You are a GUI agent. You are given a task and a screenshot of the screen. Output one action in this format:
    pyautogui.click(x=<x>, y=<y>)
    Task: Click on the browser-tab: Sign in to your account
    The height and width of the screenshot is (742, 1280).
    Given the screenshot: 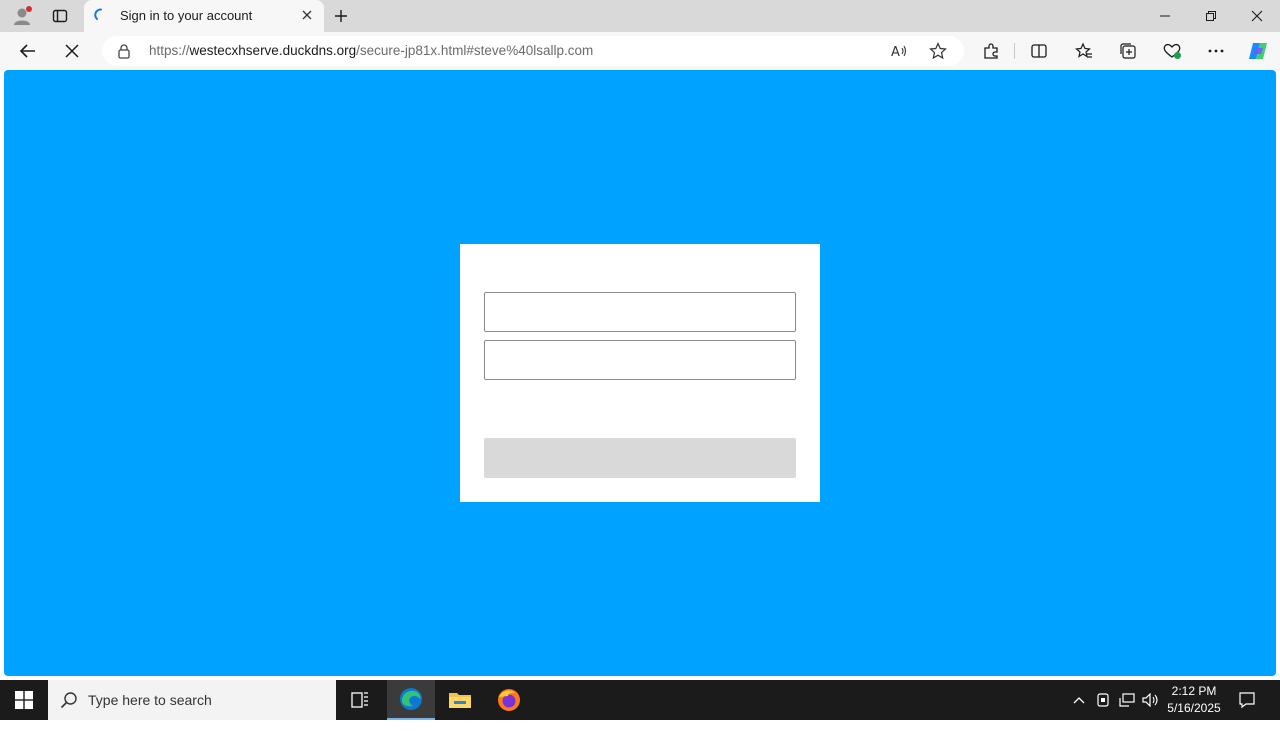 What is the action you would take?
    pyautogui.click(x=204, y=16)
    